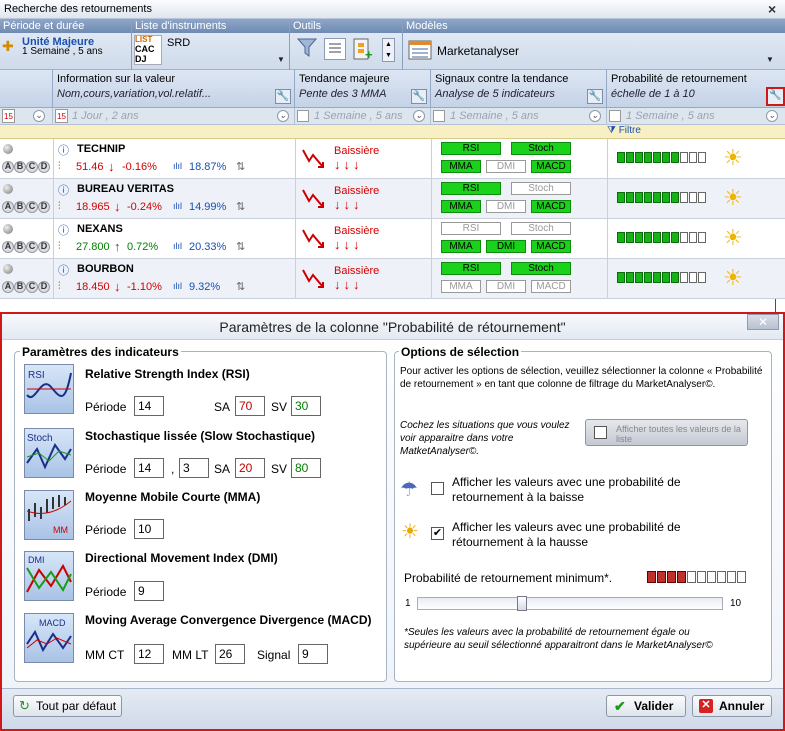  I want to click on show-all-checkbox, so click(600, 432).